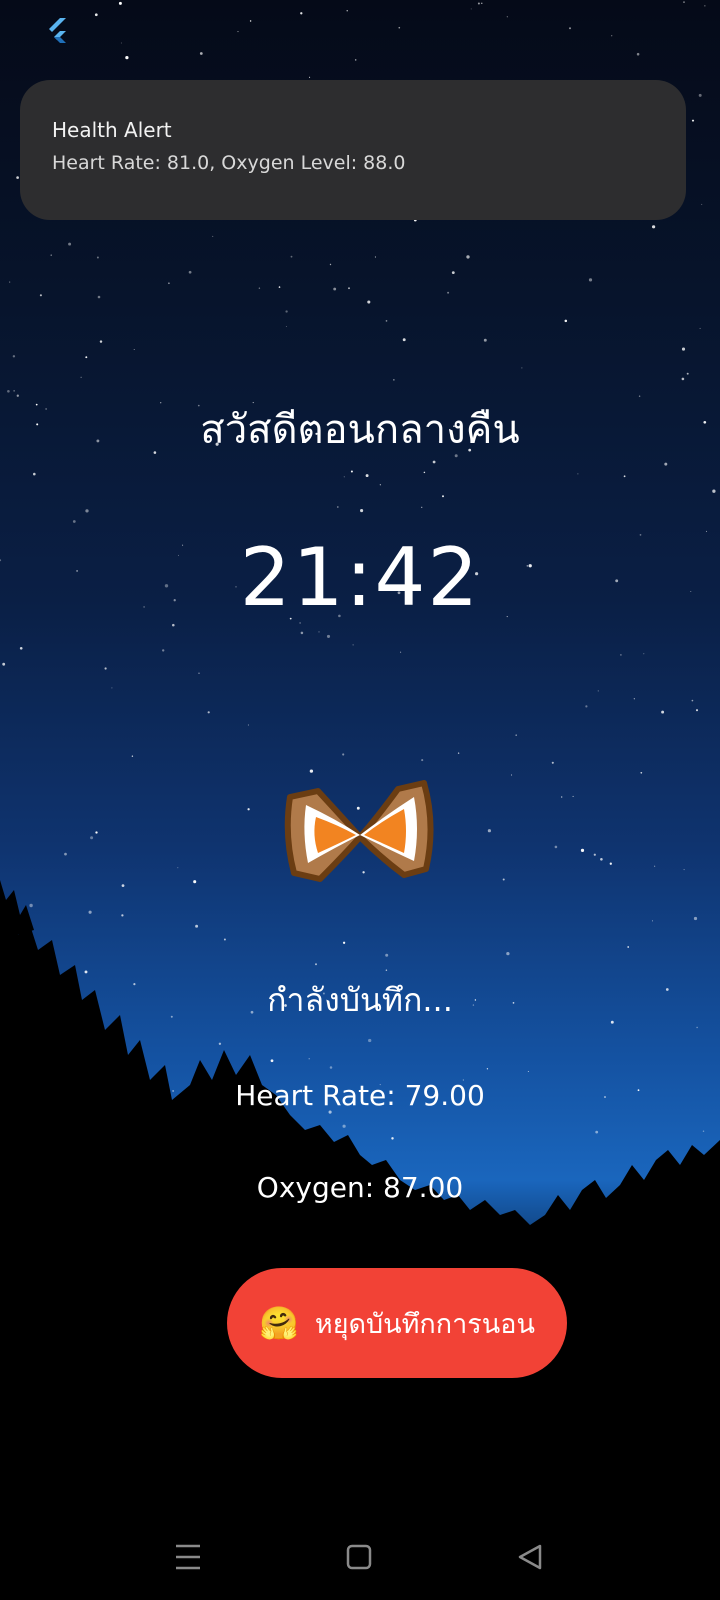 The image size is (720, 1600). I want to click on oxygen-reading: Oxygen: 87.00, so click(360, 1187).